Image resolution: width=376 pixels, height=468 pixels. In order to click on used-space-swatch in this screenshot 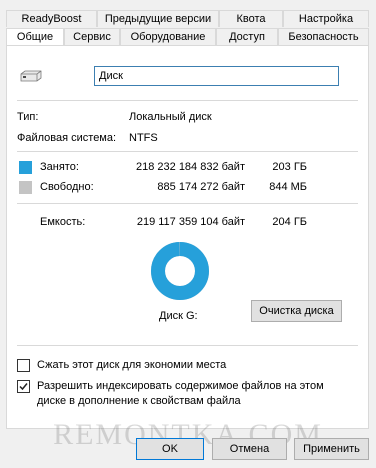, I will do `click(25, 167)`.